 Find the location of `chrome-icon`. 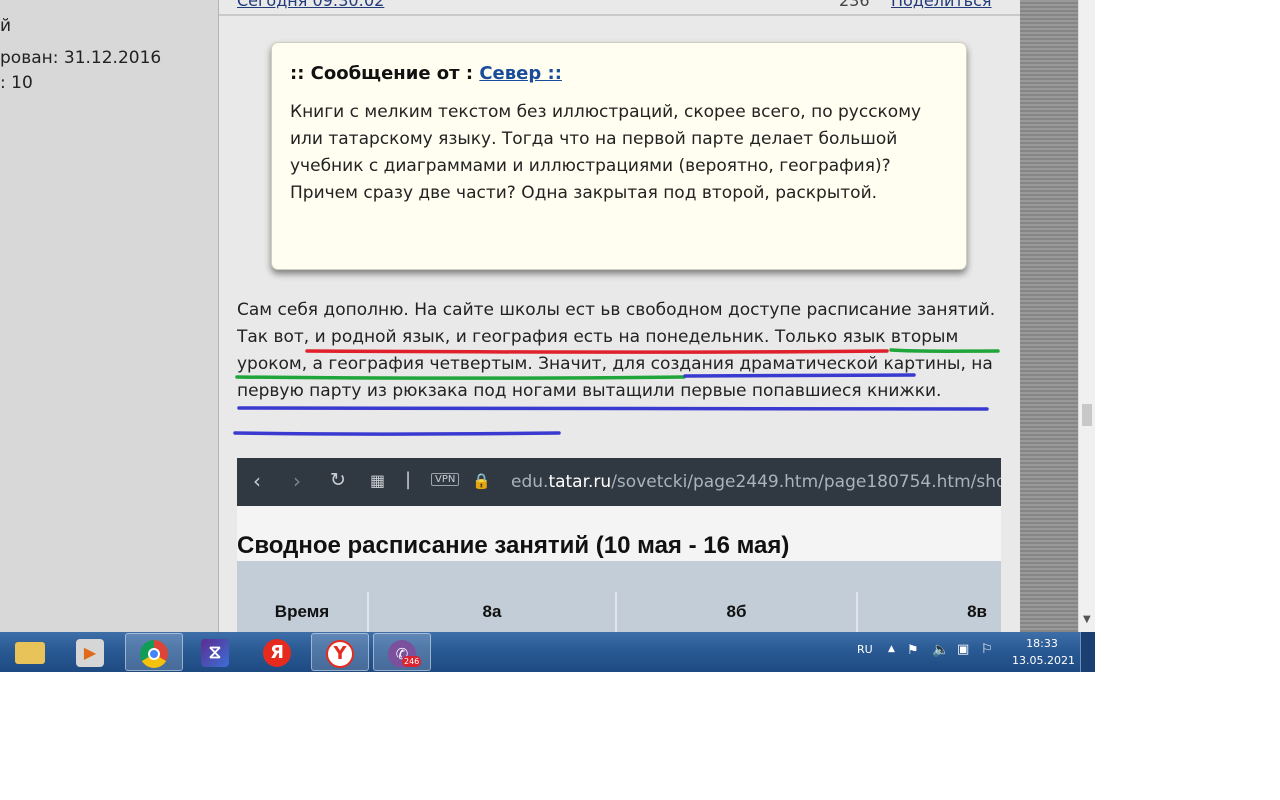

chrome-icon is located at coordinates (154, 654).